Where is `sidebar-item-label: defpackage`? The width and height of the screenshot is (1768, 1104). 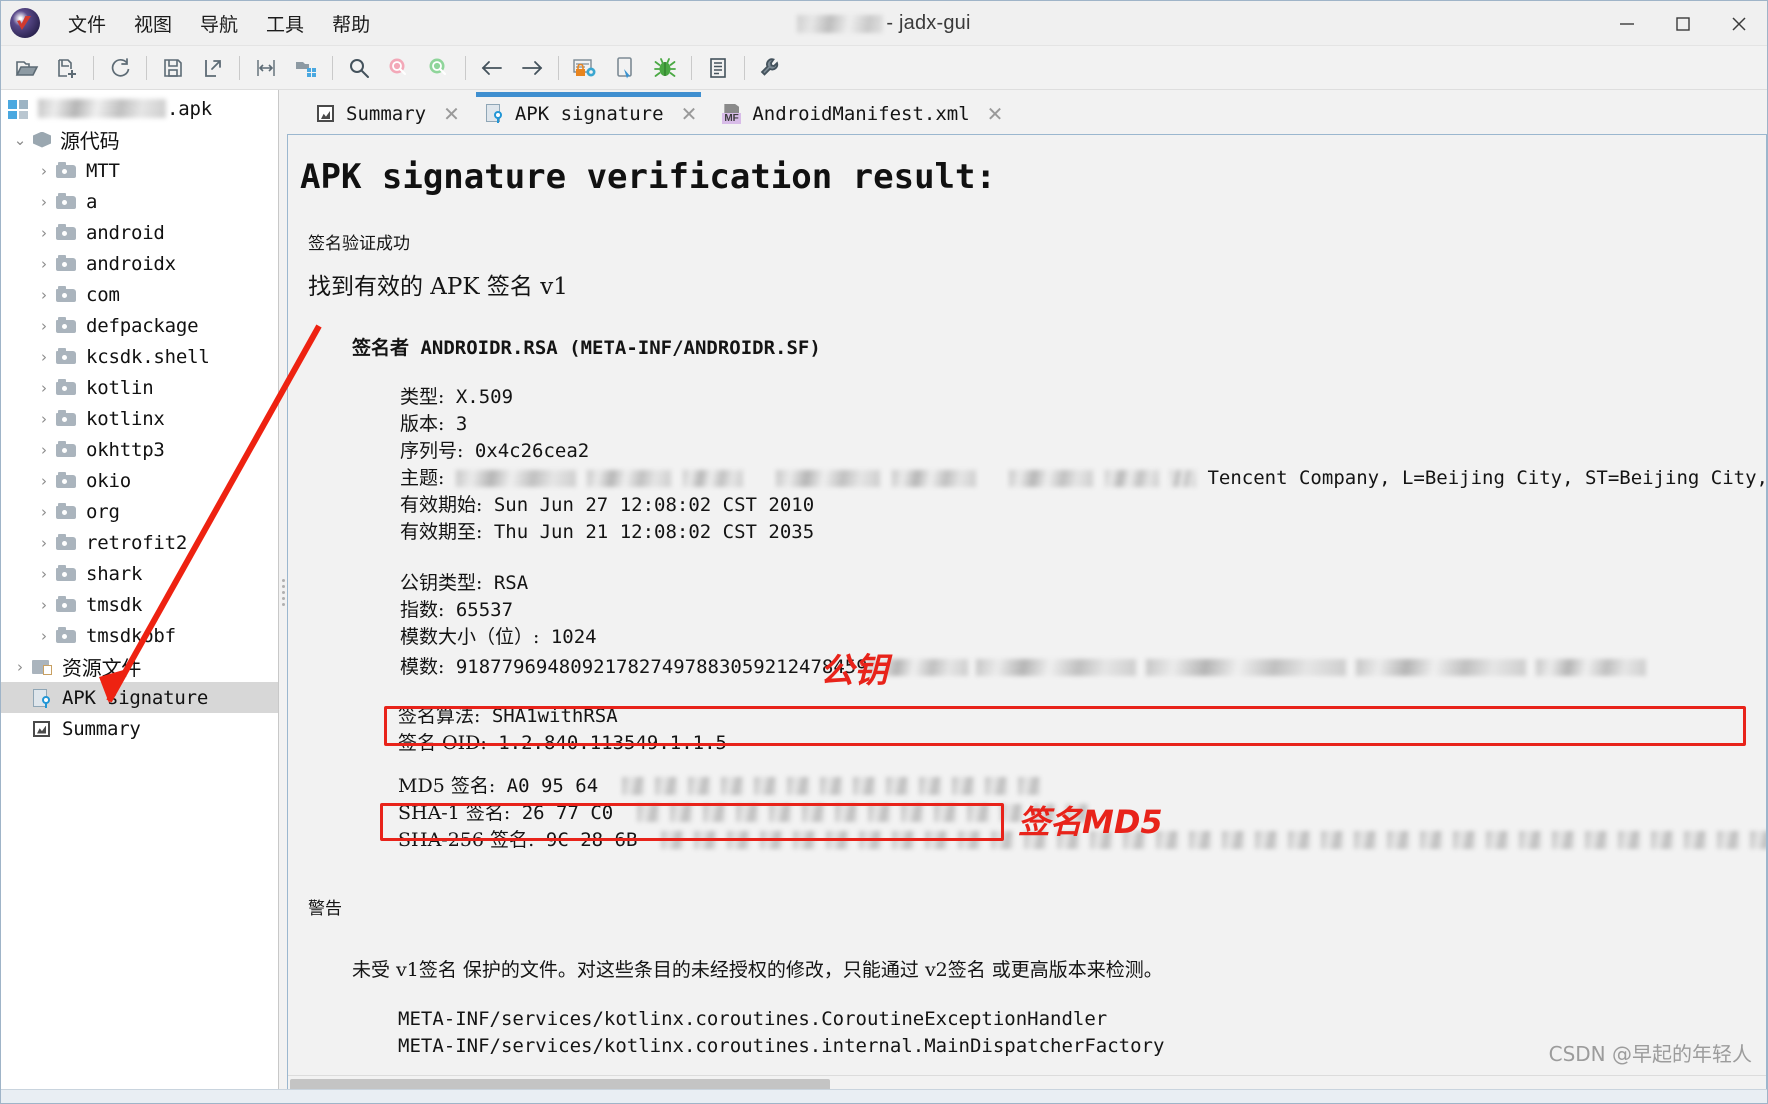 sidebar-item-label: defpackage is located at coordinates (142, 325).